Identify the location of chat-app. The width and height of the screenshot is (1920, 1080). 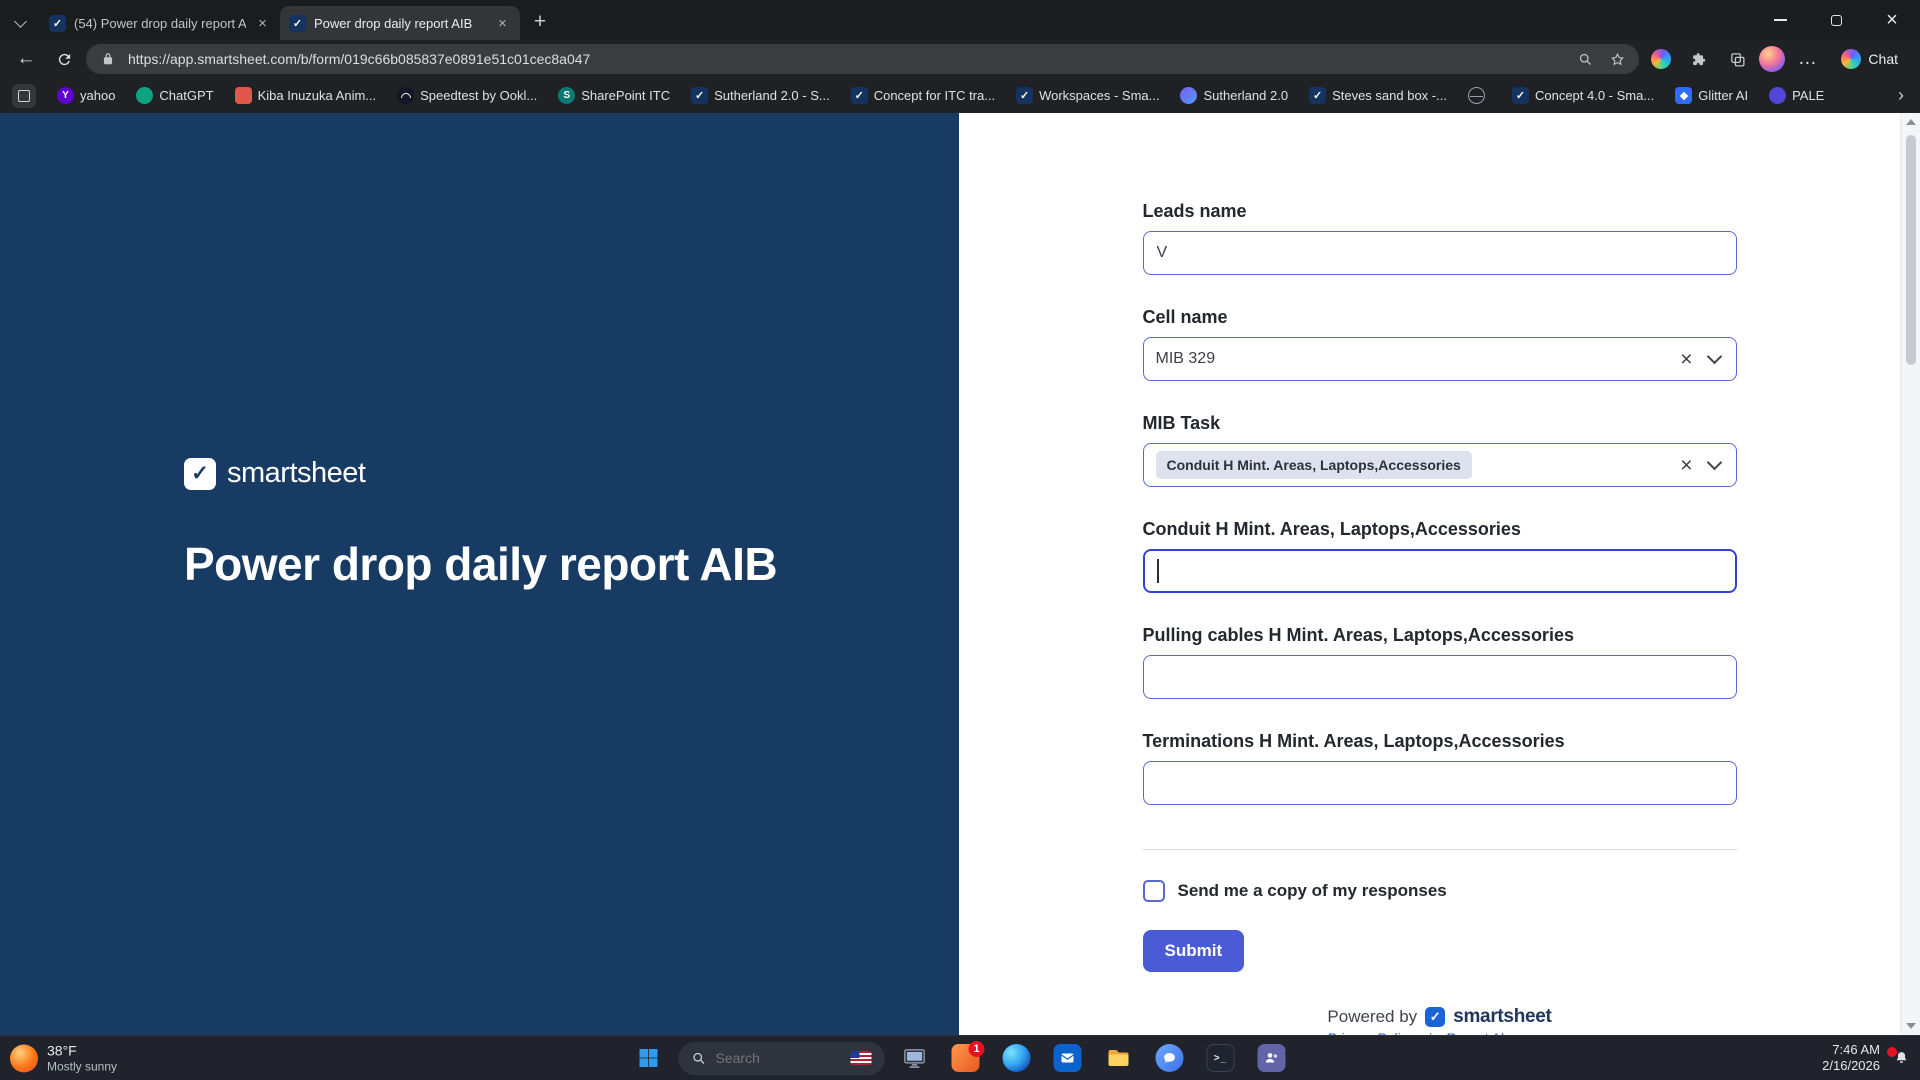
(1170, 1058).